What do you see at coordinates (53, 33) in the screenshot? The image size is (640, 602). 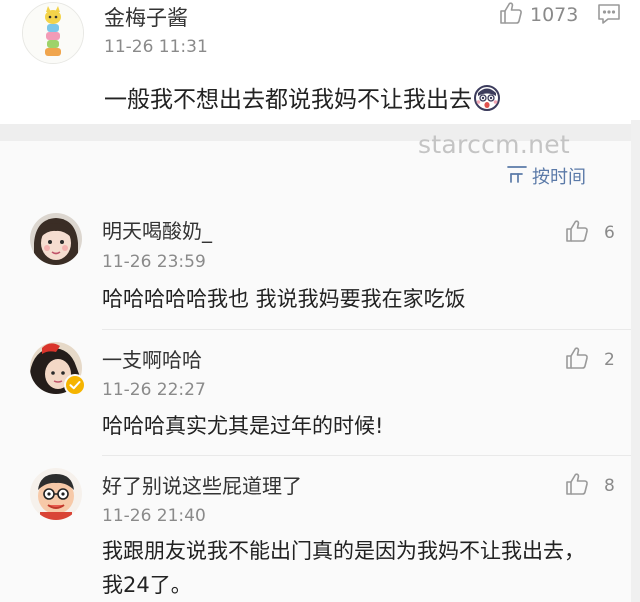 I see `top-comment-avatar` at bounding box center [53, 33].